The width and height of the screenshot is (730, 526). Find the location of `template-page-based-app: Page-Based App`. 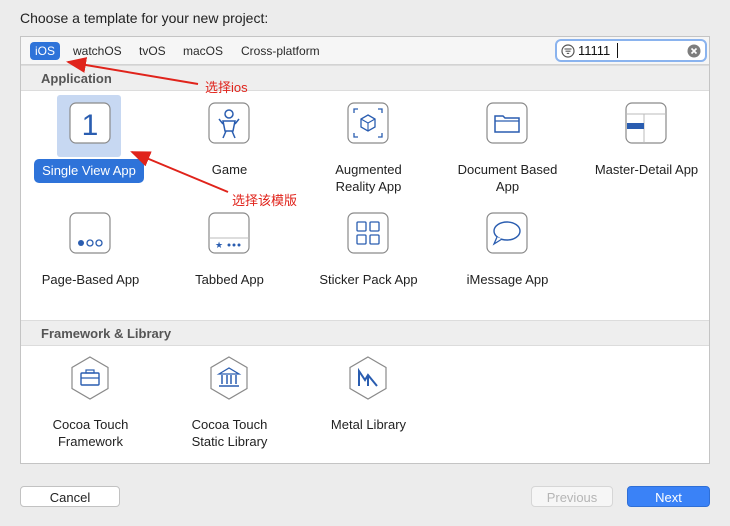

template-page-based-app: Page-Based App is located at coordinates (90, 257).